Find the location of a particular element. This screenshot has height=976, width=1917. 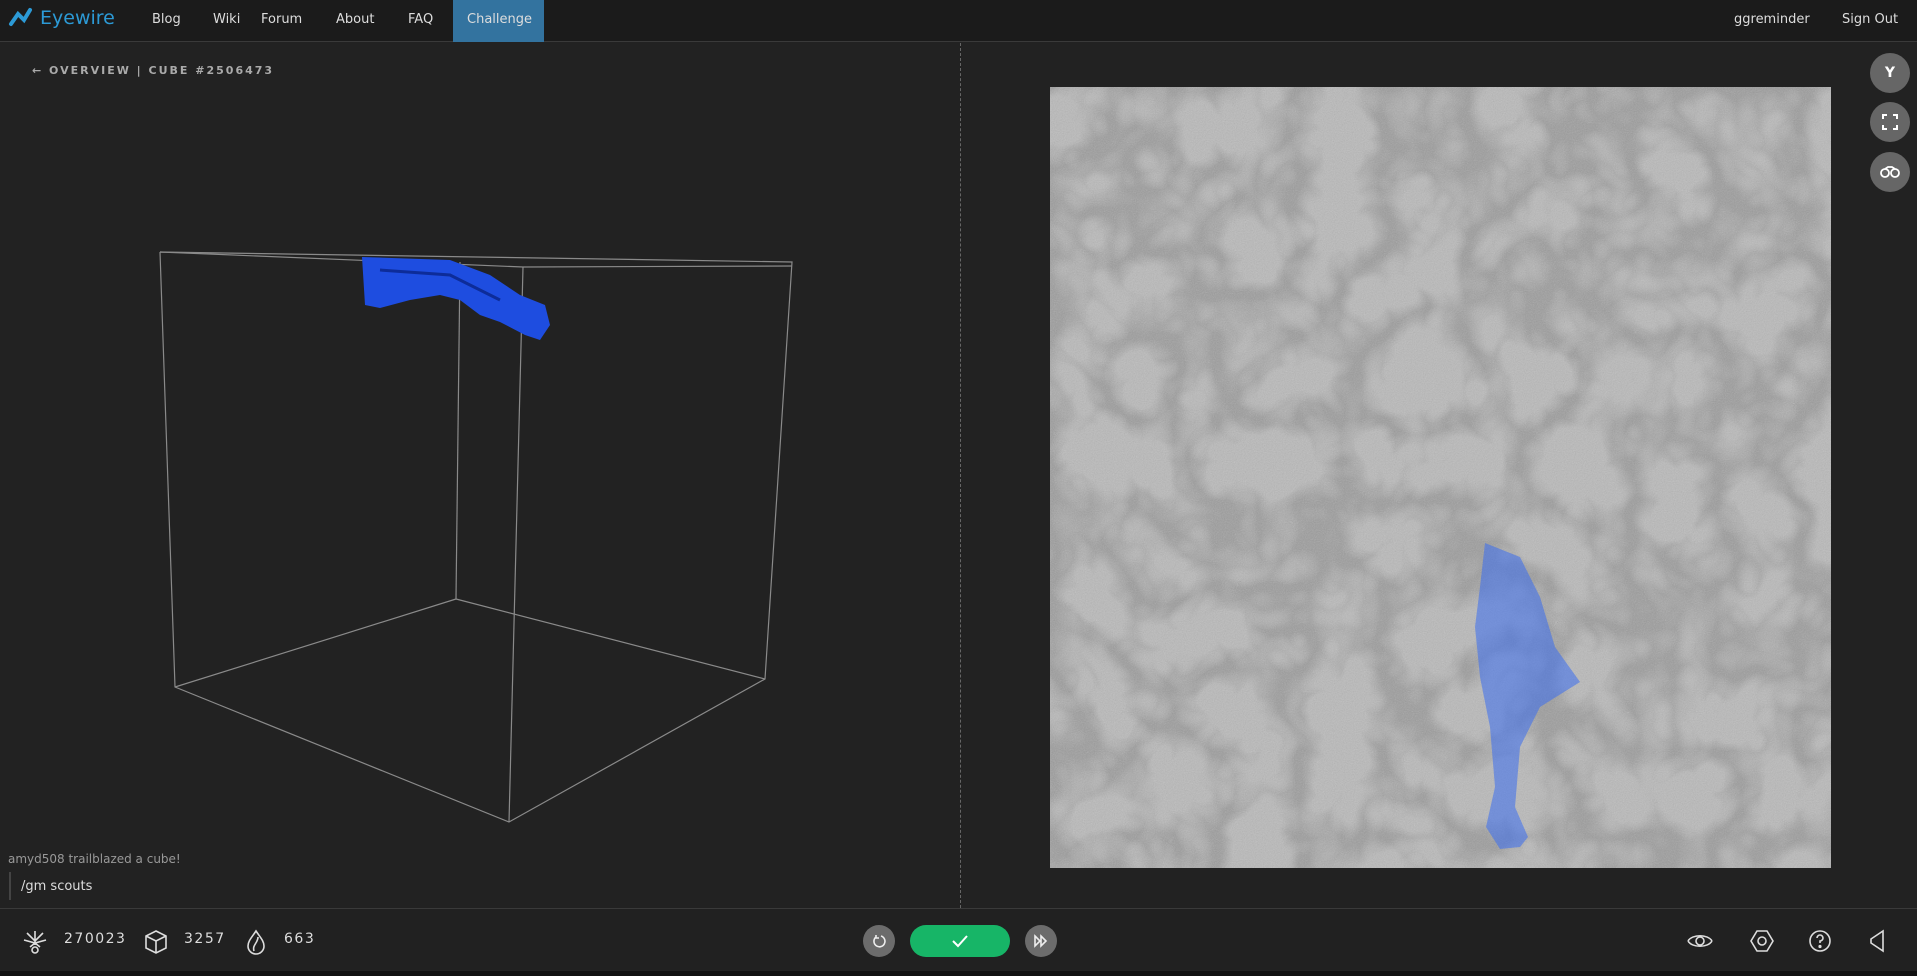

chat-message: amyd508 trailblazed a cube! is located at coordinates (94, 859).